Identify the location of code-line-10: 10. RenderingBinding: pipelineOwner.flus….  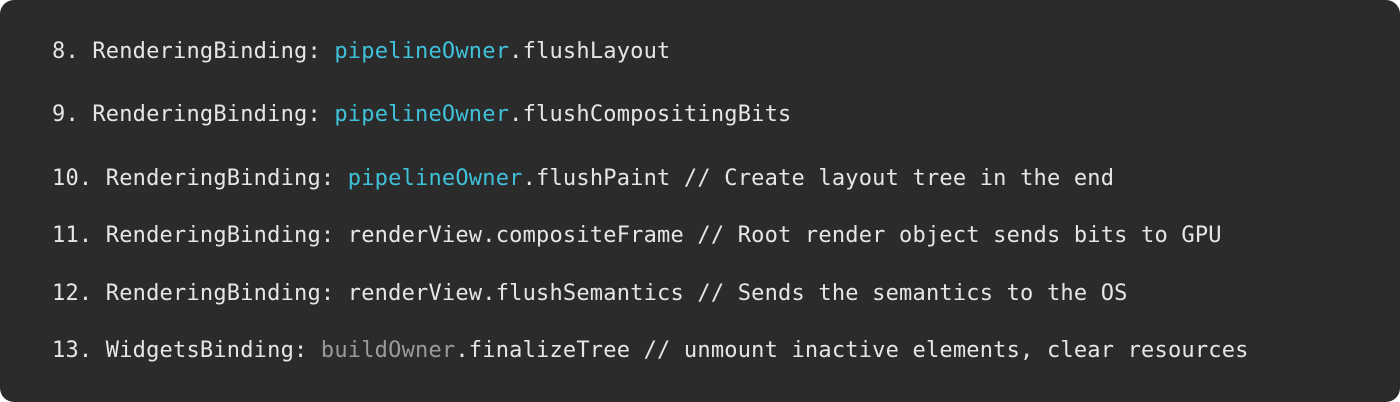
(583, 179).